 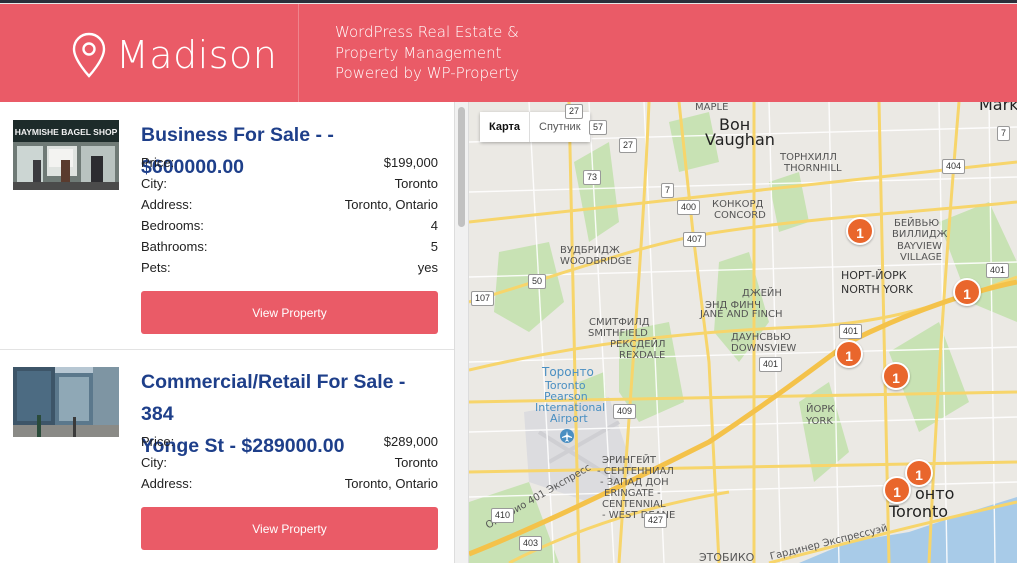 What do you see at coordinates (813, 168) in the screenshot?
I see `map-label: THORNHILL` at bounding box center [813, 168].